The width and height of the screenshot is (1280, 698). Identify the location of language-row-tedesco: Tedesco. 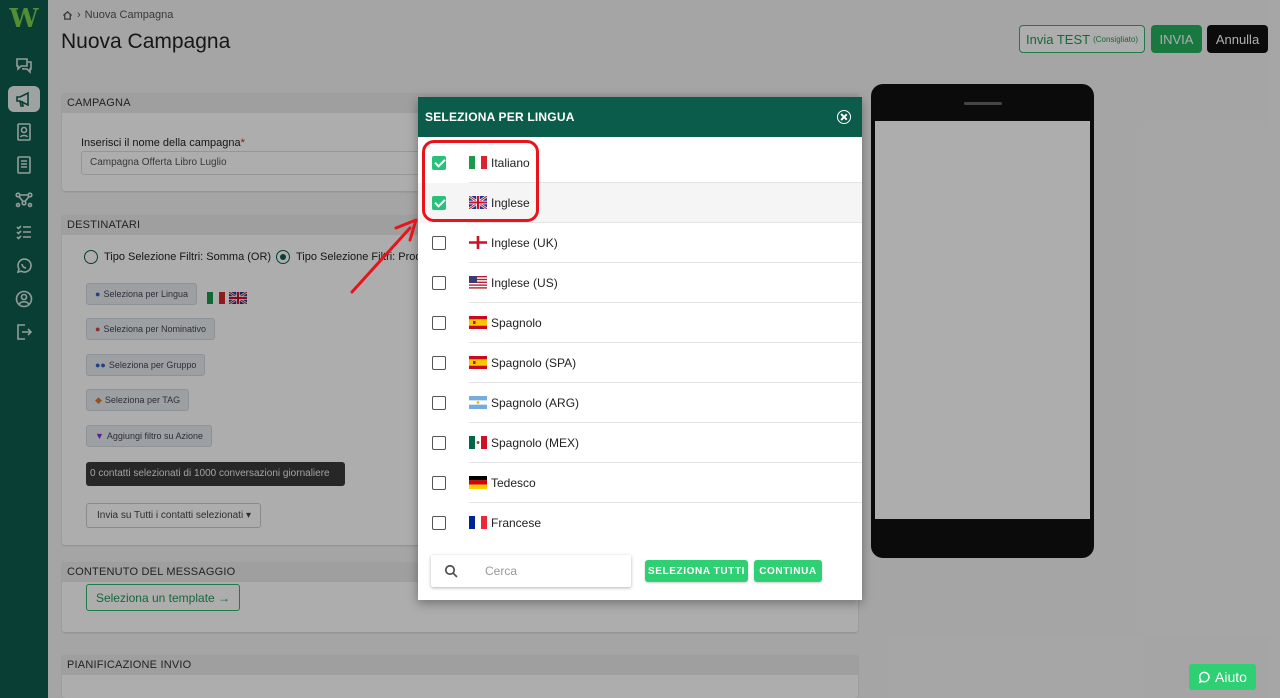
(640, 483).